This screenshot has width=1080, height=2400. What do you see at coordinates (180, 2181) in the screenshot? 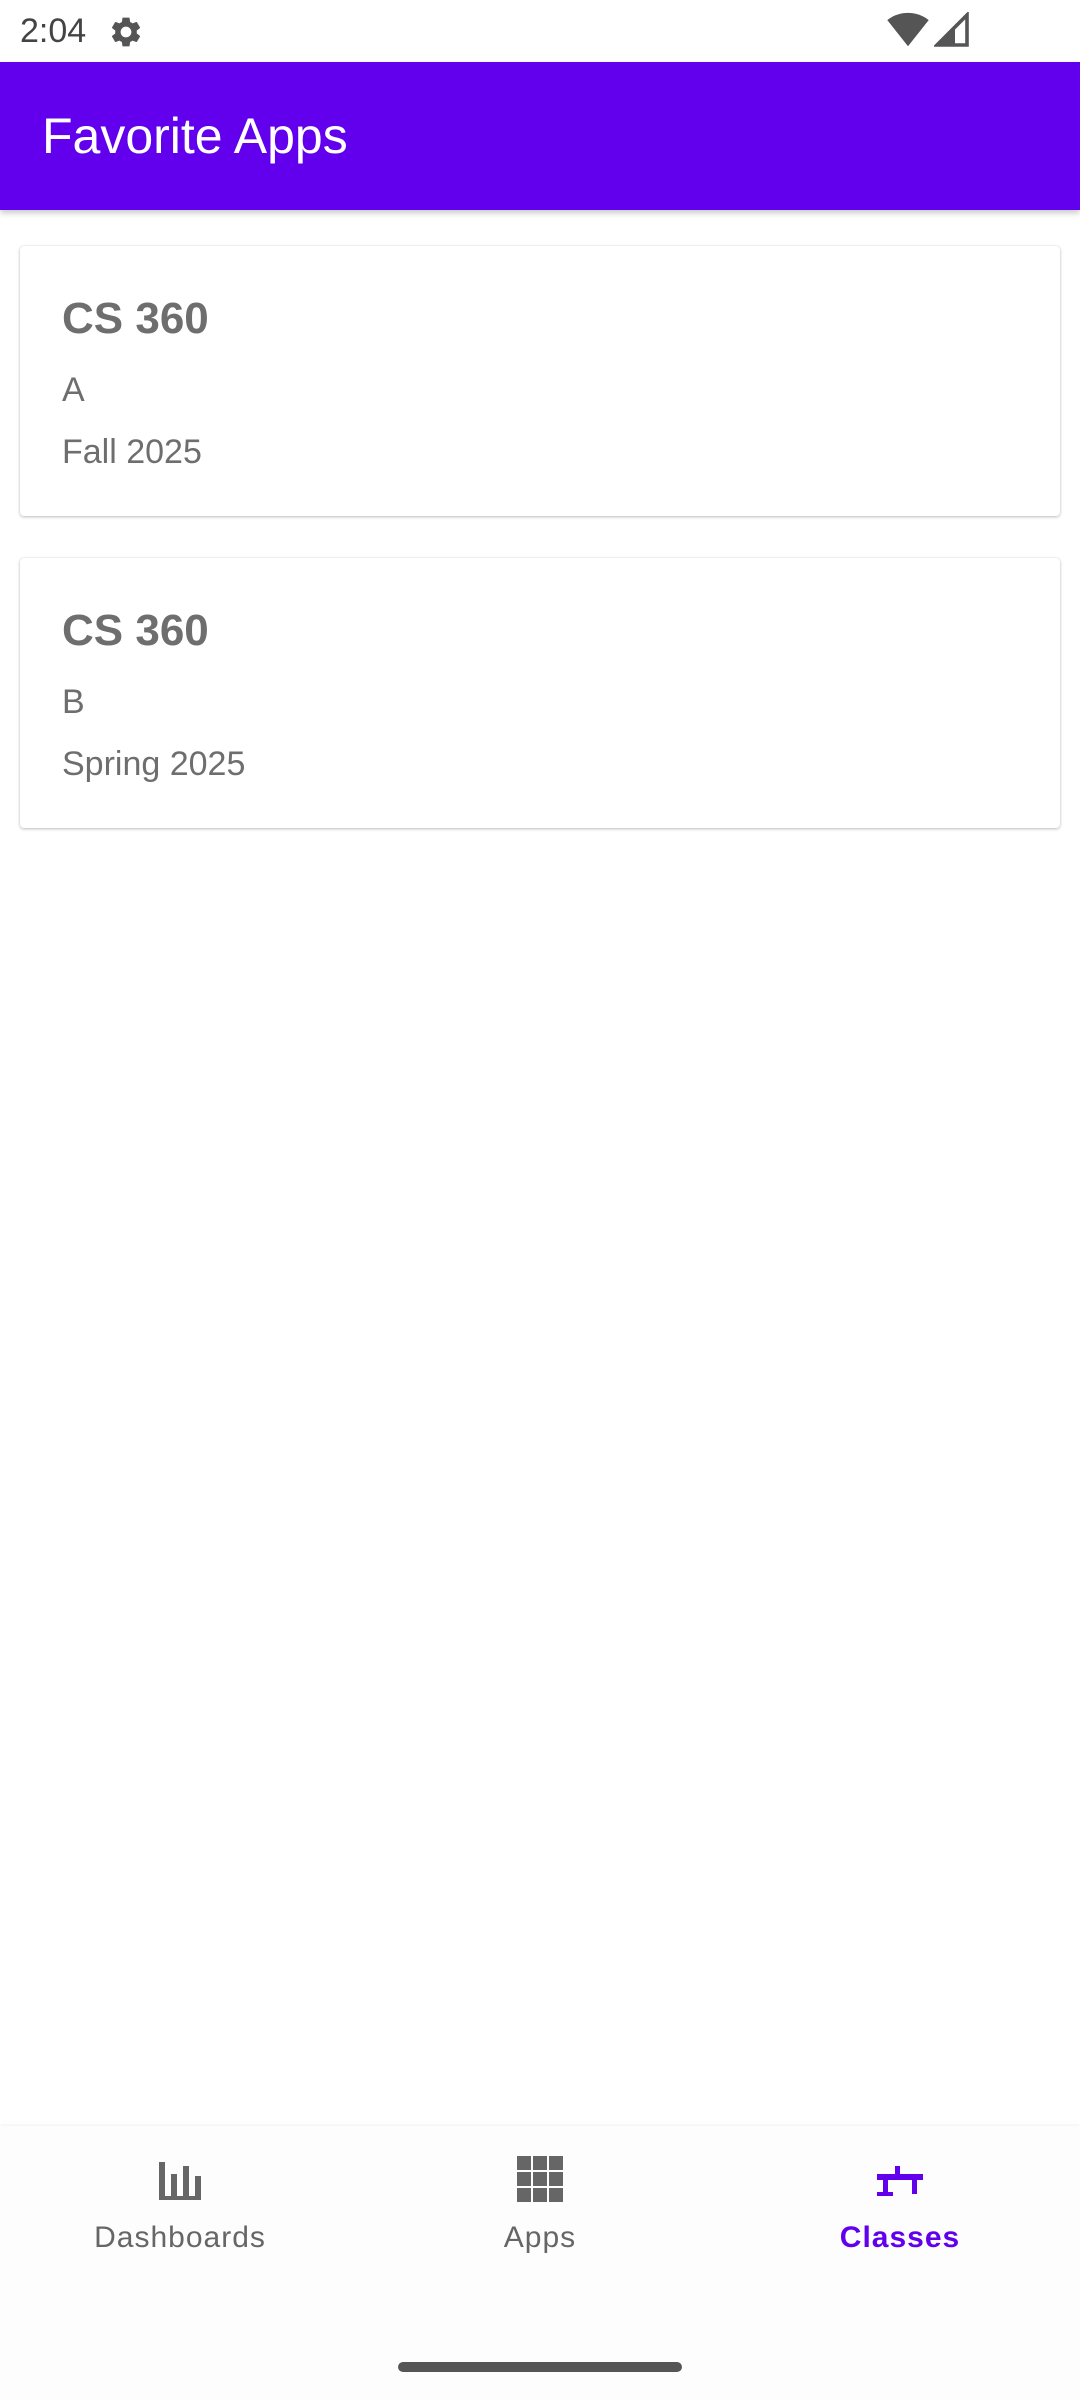
I see `bar-chart-icon` at bounding box center [180, 2181].